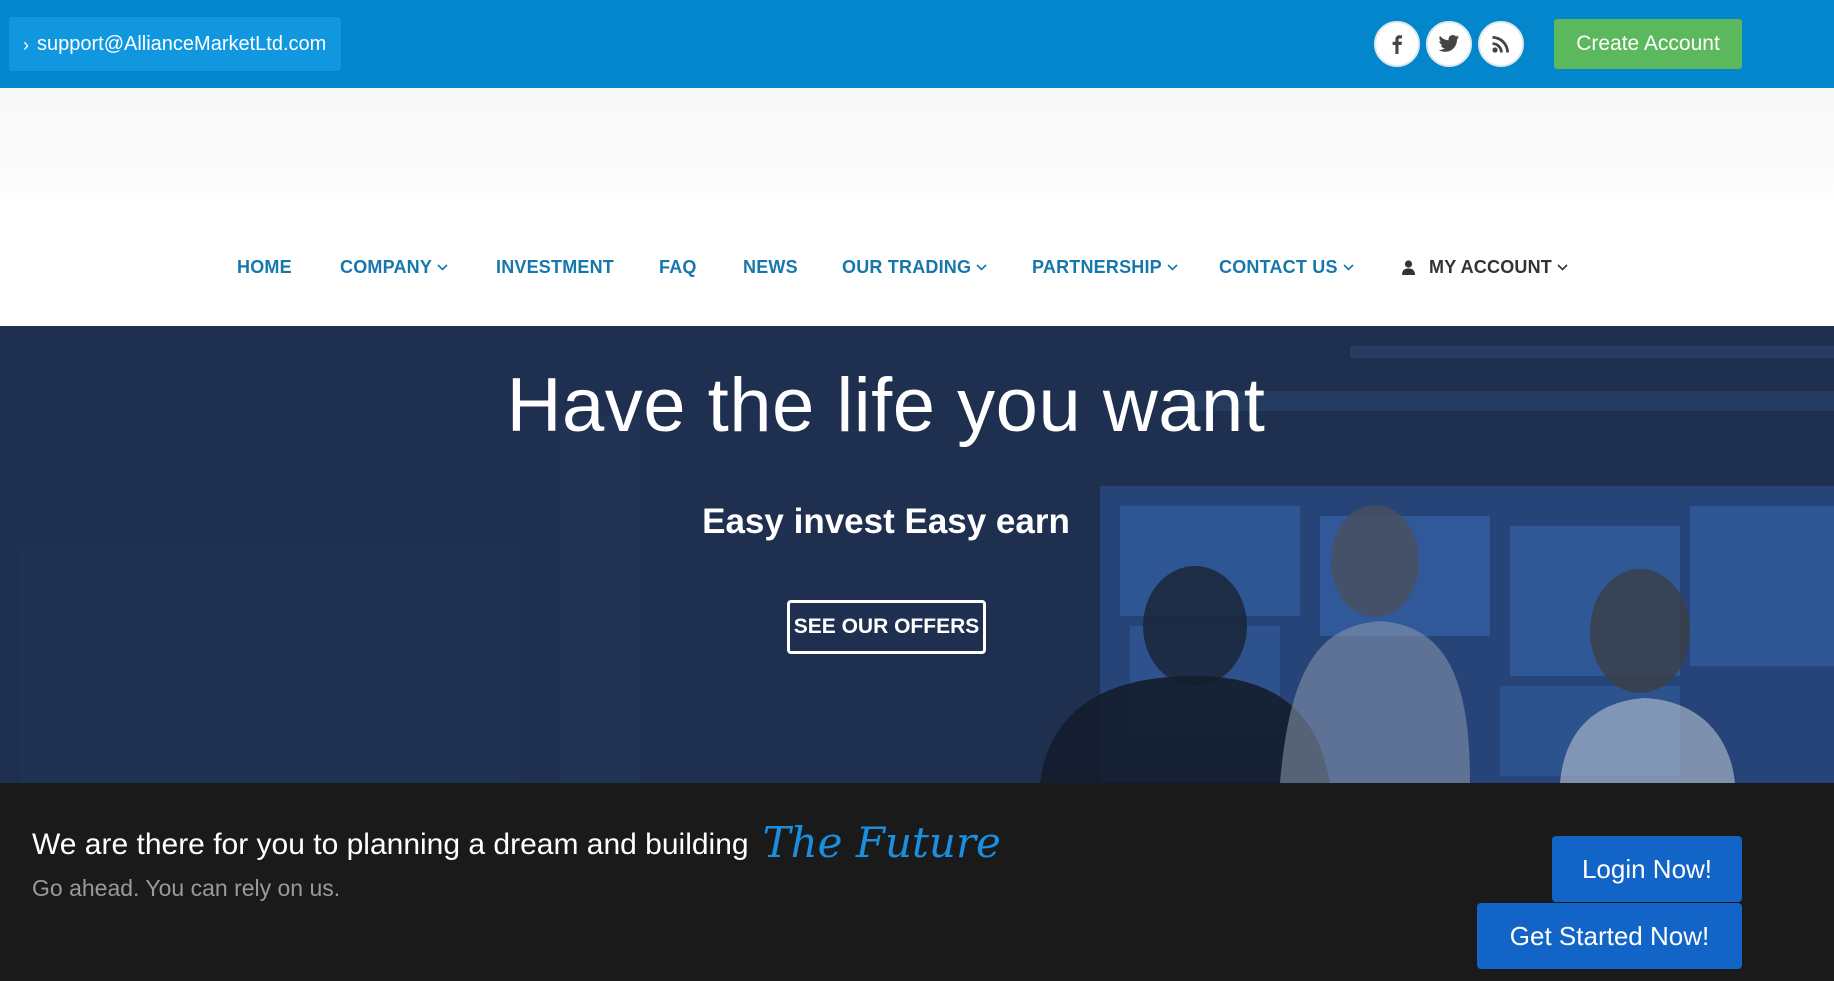 This screenshot has height=981, width=1834. What do you see at coordinates (182, 43) in the screenshot?
I see `support-email: support@AllianceMarketLtd.com` at bounding box center [182, 43].